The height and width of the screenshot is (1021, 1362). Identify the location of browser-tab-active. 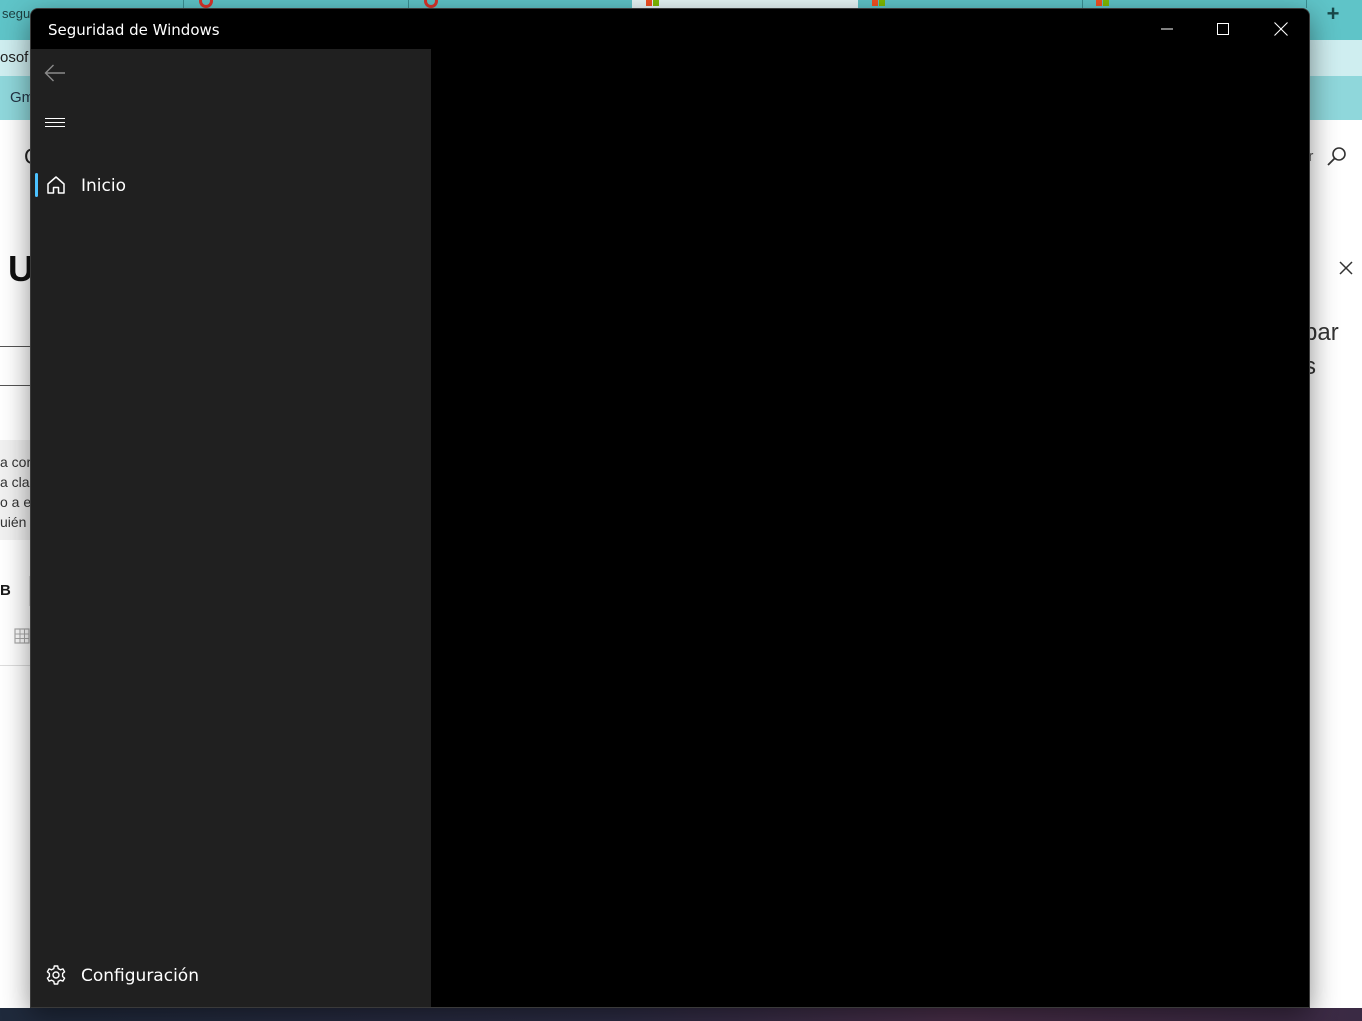
(745, 4).